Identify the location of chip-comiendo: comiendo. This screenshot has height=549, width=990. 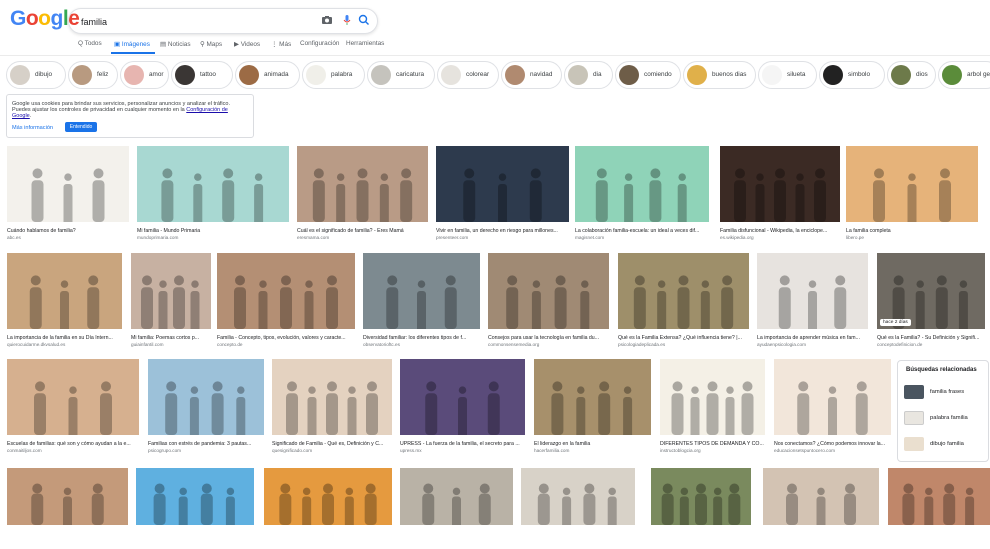
(648, 75).